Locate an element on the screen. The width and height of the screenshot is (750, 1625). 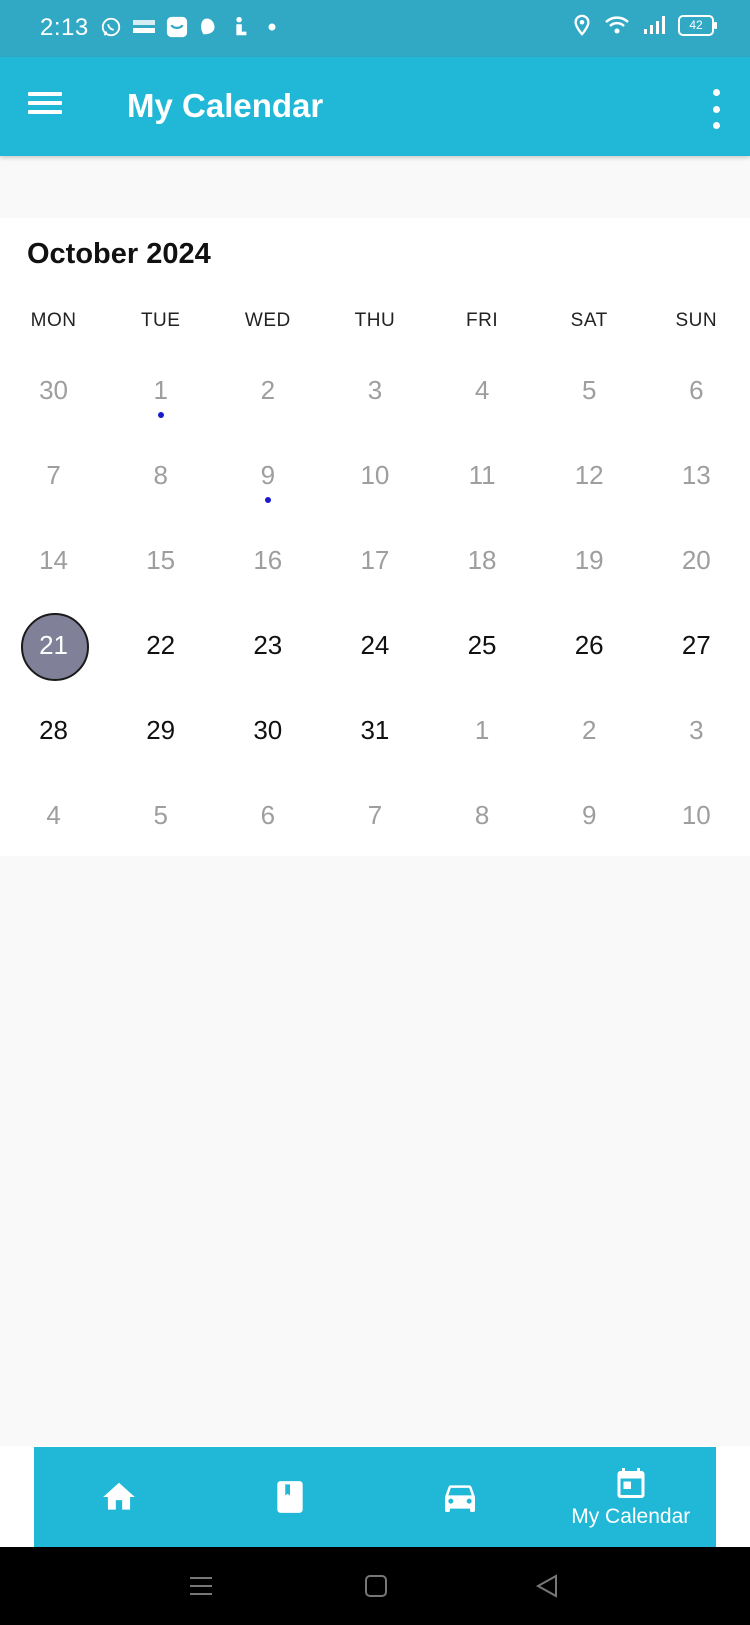
day-number: 8 is located at coordinates (160, 475).